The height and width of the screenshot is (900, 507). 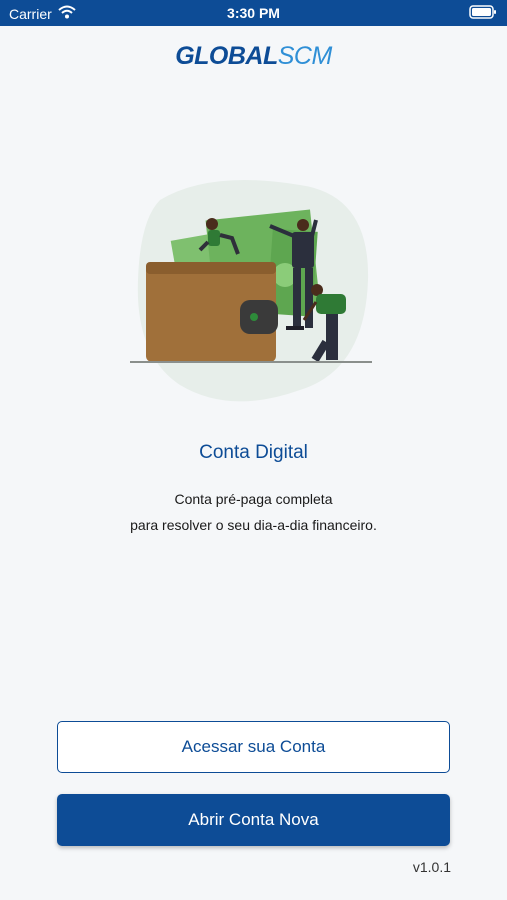 What do you see at coordinates (483, 13) in the screenshot?
I see `battery-icon` at bounding box center [483, 13].